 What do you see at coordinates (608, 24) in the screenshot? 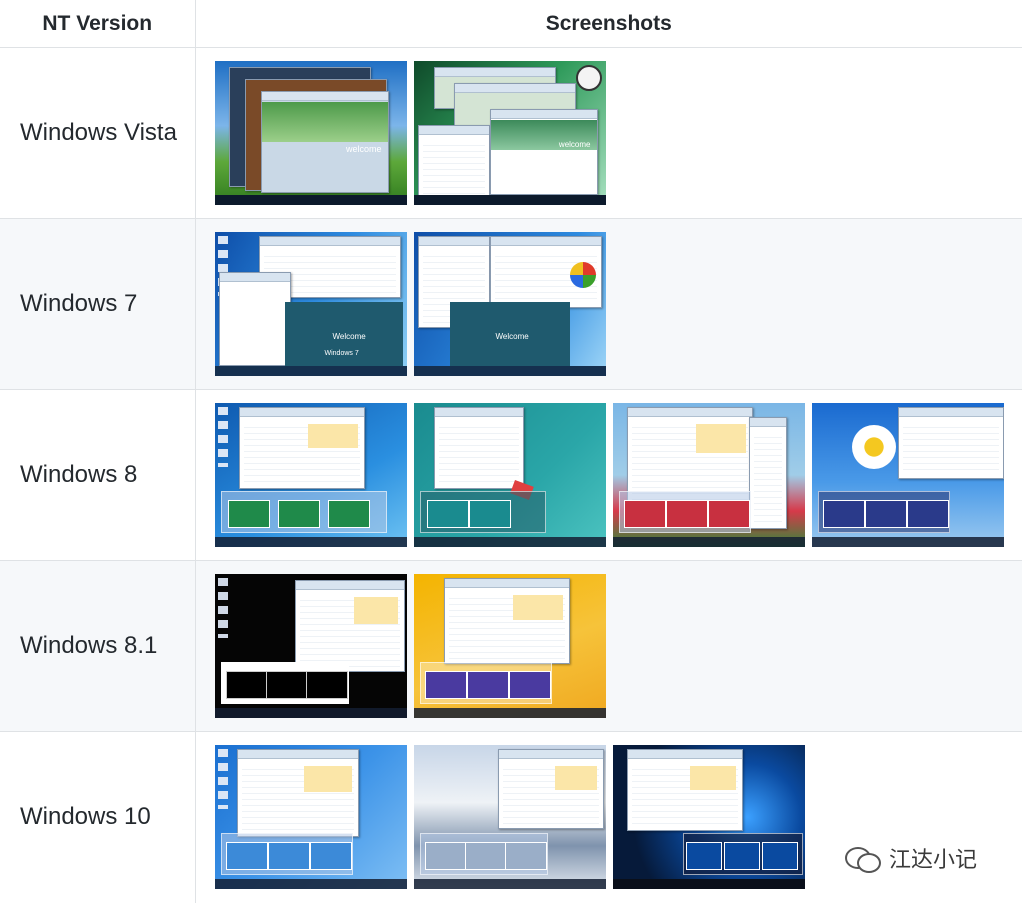
I see `header-screenshots: Screenshots` at bounding box center [608, 24].